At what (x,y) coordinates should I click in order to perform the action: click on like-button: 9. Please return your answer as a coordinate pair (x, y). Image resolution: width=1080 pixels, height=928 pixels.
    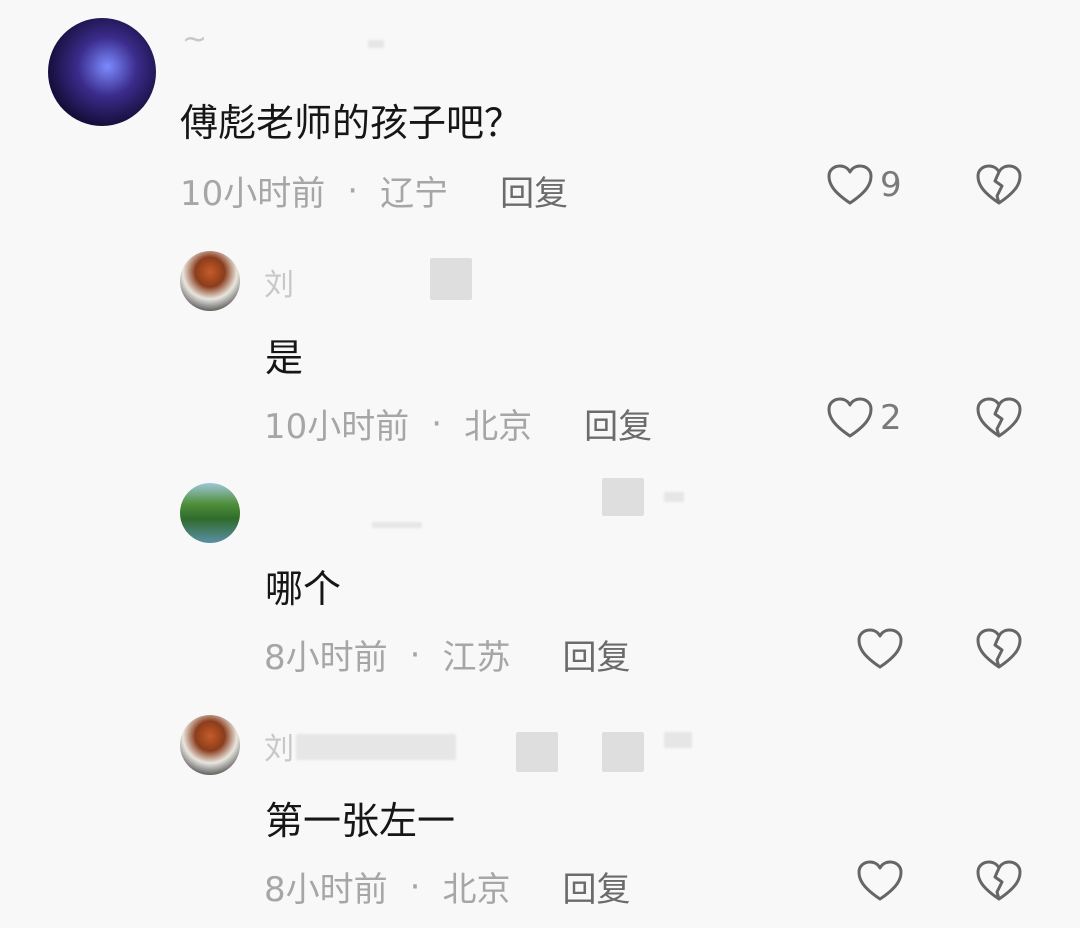
    Looking at the image, I should click on (864, 185).